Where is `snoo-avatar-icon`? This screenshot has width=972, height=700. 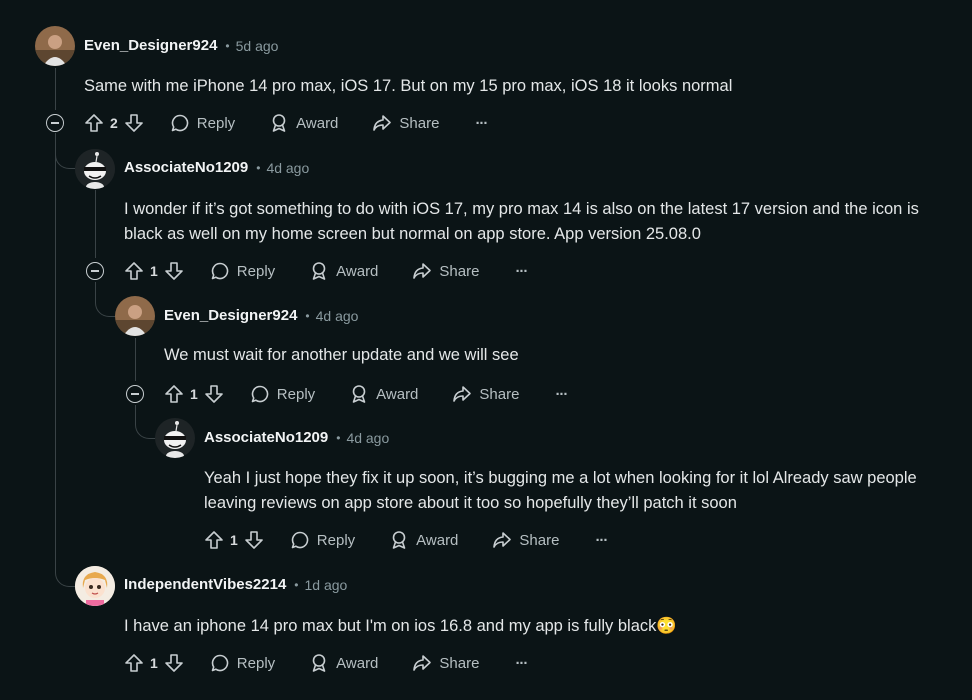
snoo-avatar-icon is located at coordinates (175, 438).